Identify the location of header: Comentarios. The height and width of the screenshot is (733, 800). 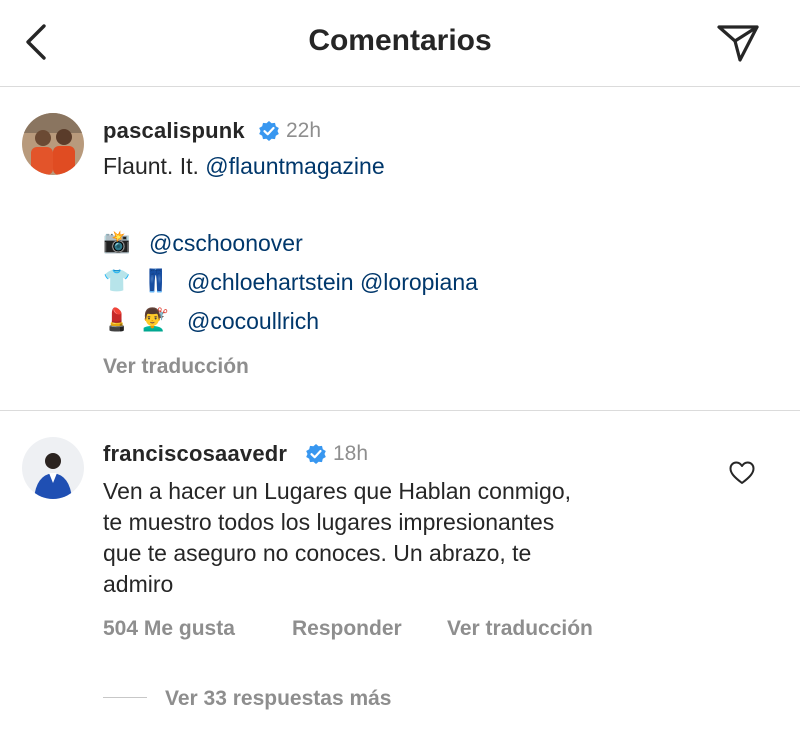
(400, 43).